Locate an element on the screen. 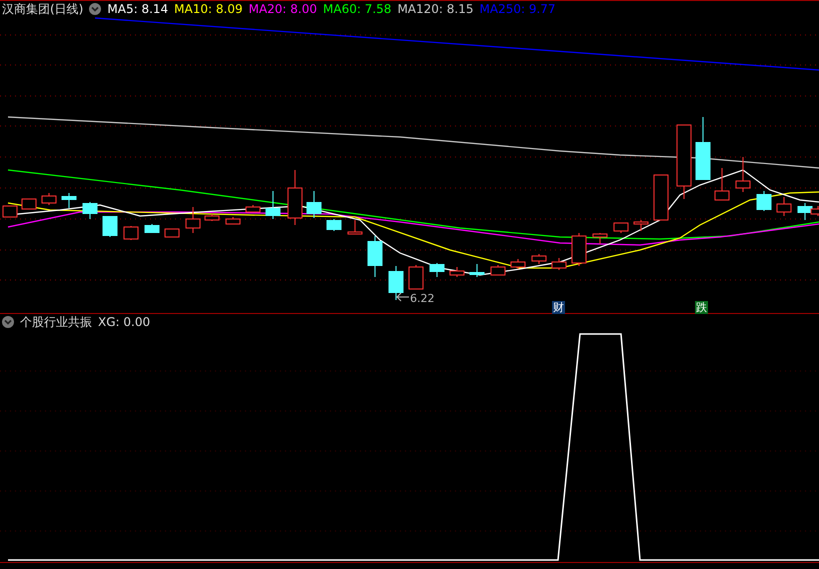  moving-average-reading: MA20: 8.00 is located at coordinates (283, 9).